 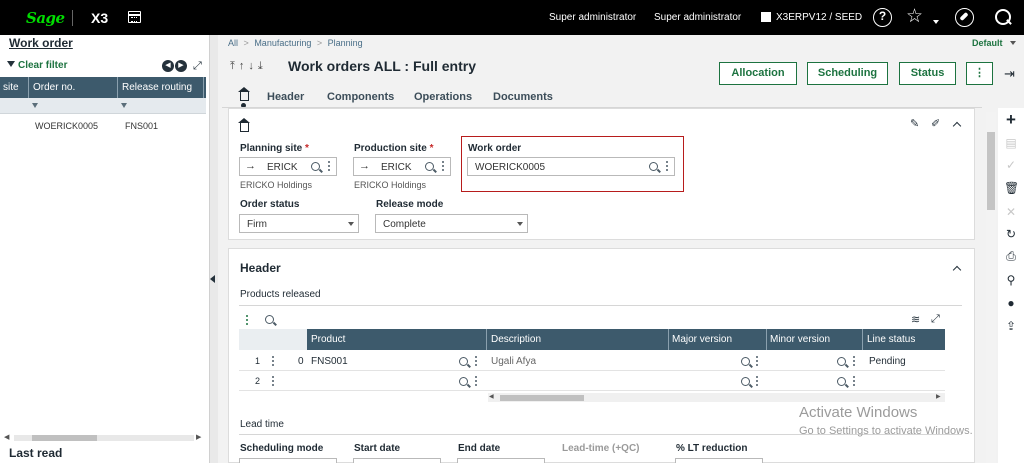 I want to click on pin-icon: ✎, so click(x=914, y=123).